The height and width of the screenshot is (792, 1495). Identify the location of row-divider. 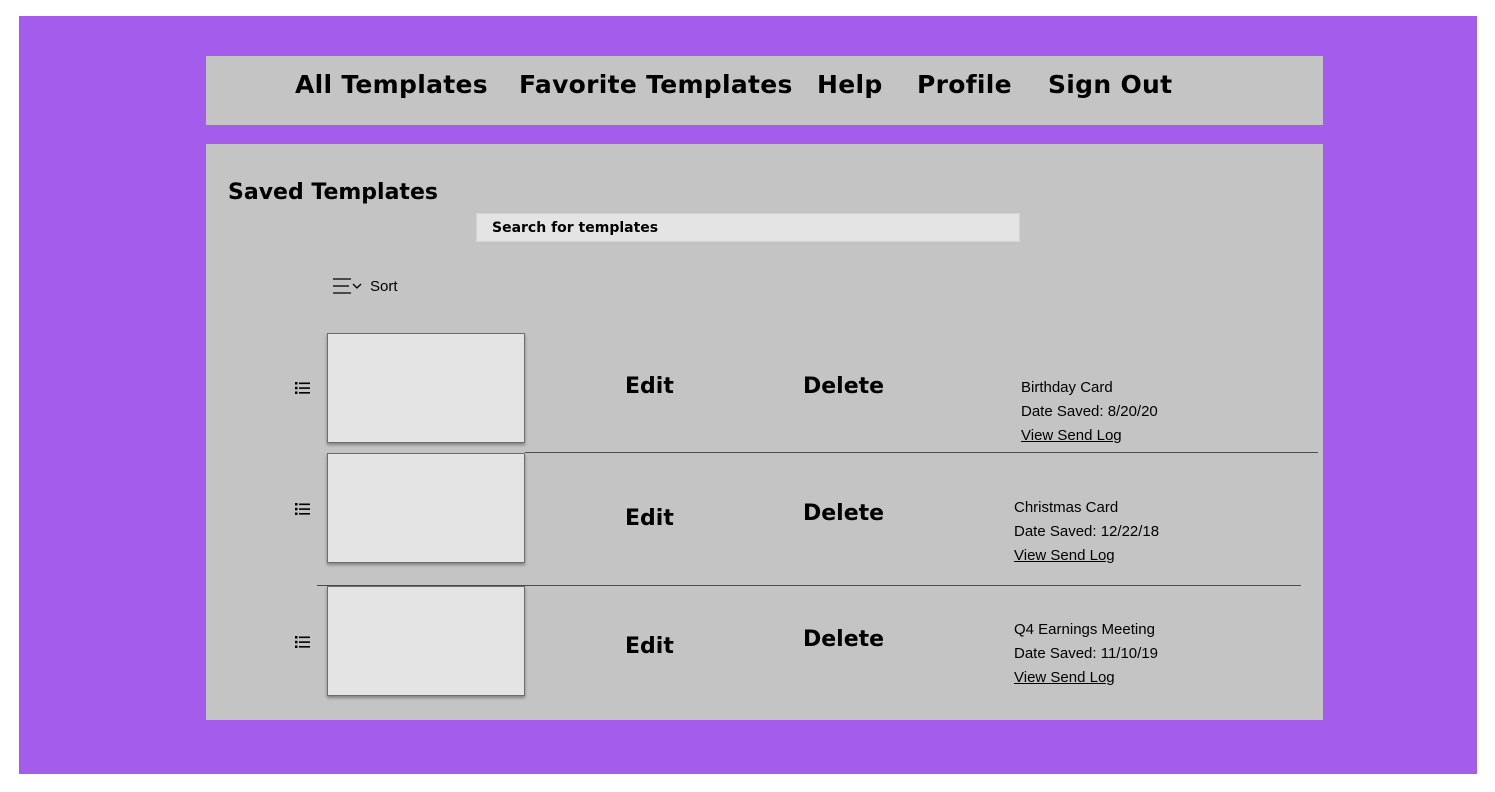
(921, 452).